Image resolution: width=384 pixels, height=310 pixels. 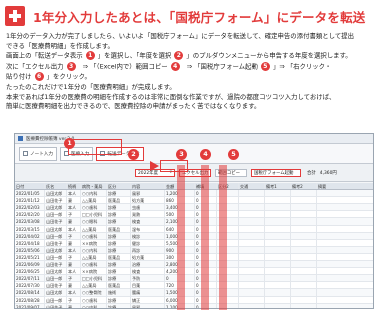 What do you see at coordinates (252, 186) in the screenshot?
I see `column-header: 交通` at bounding box center [252, 186].